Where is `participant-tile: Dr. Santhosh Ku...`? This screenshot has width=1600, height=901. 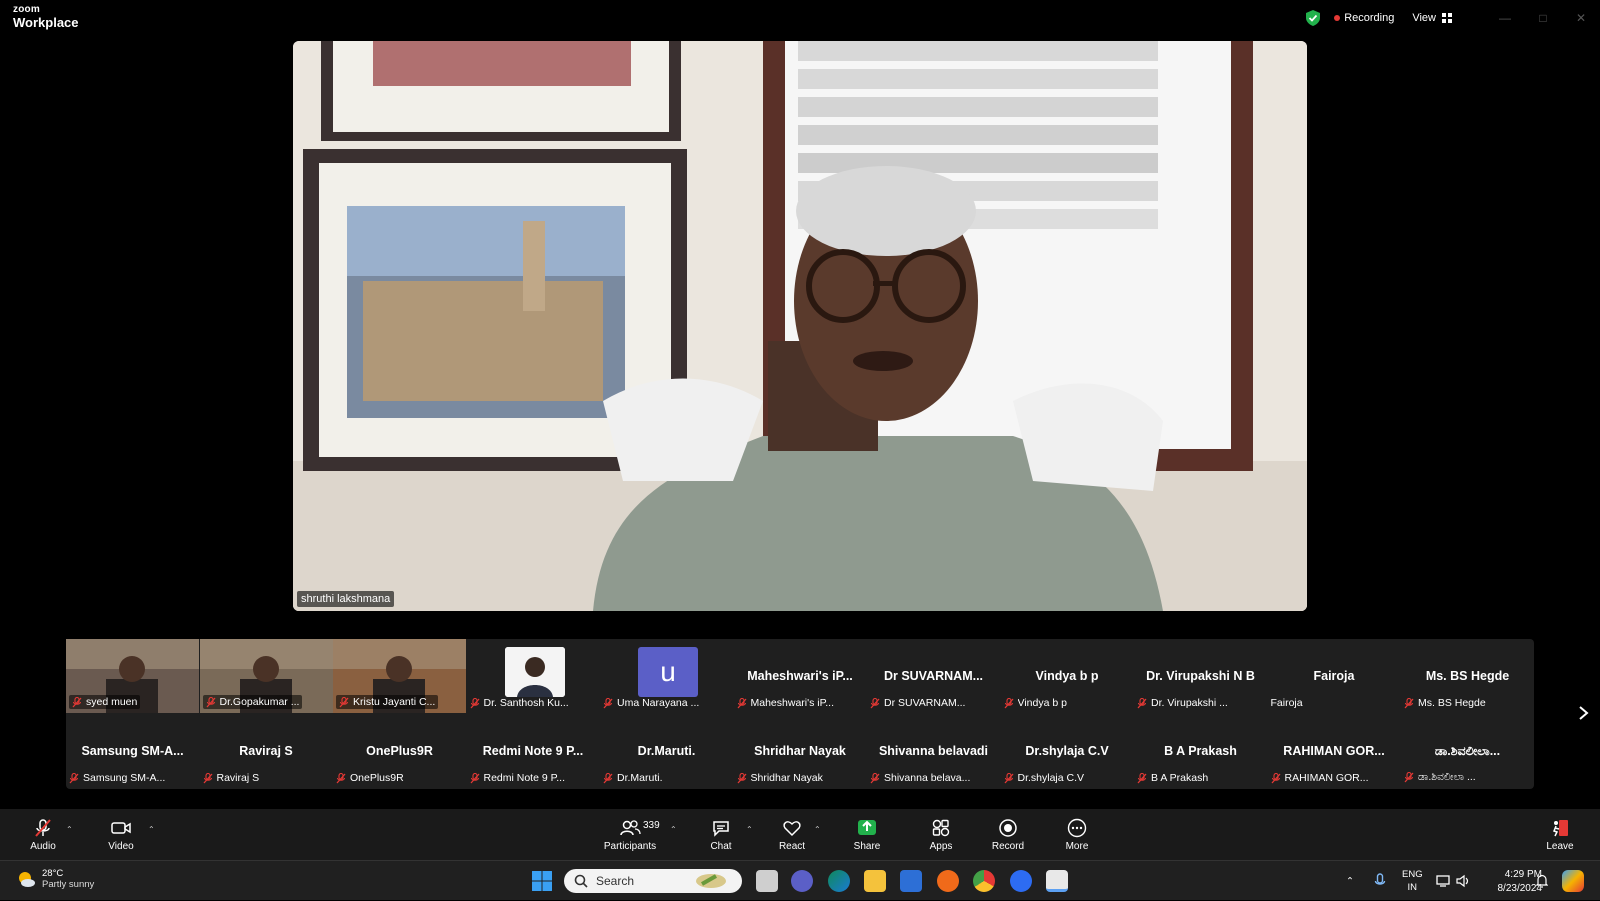
participant-tile: Dr. Santhosh Ku... is located at coordinates (533, 676).